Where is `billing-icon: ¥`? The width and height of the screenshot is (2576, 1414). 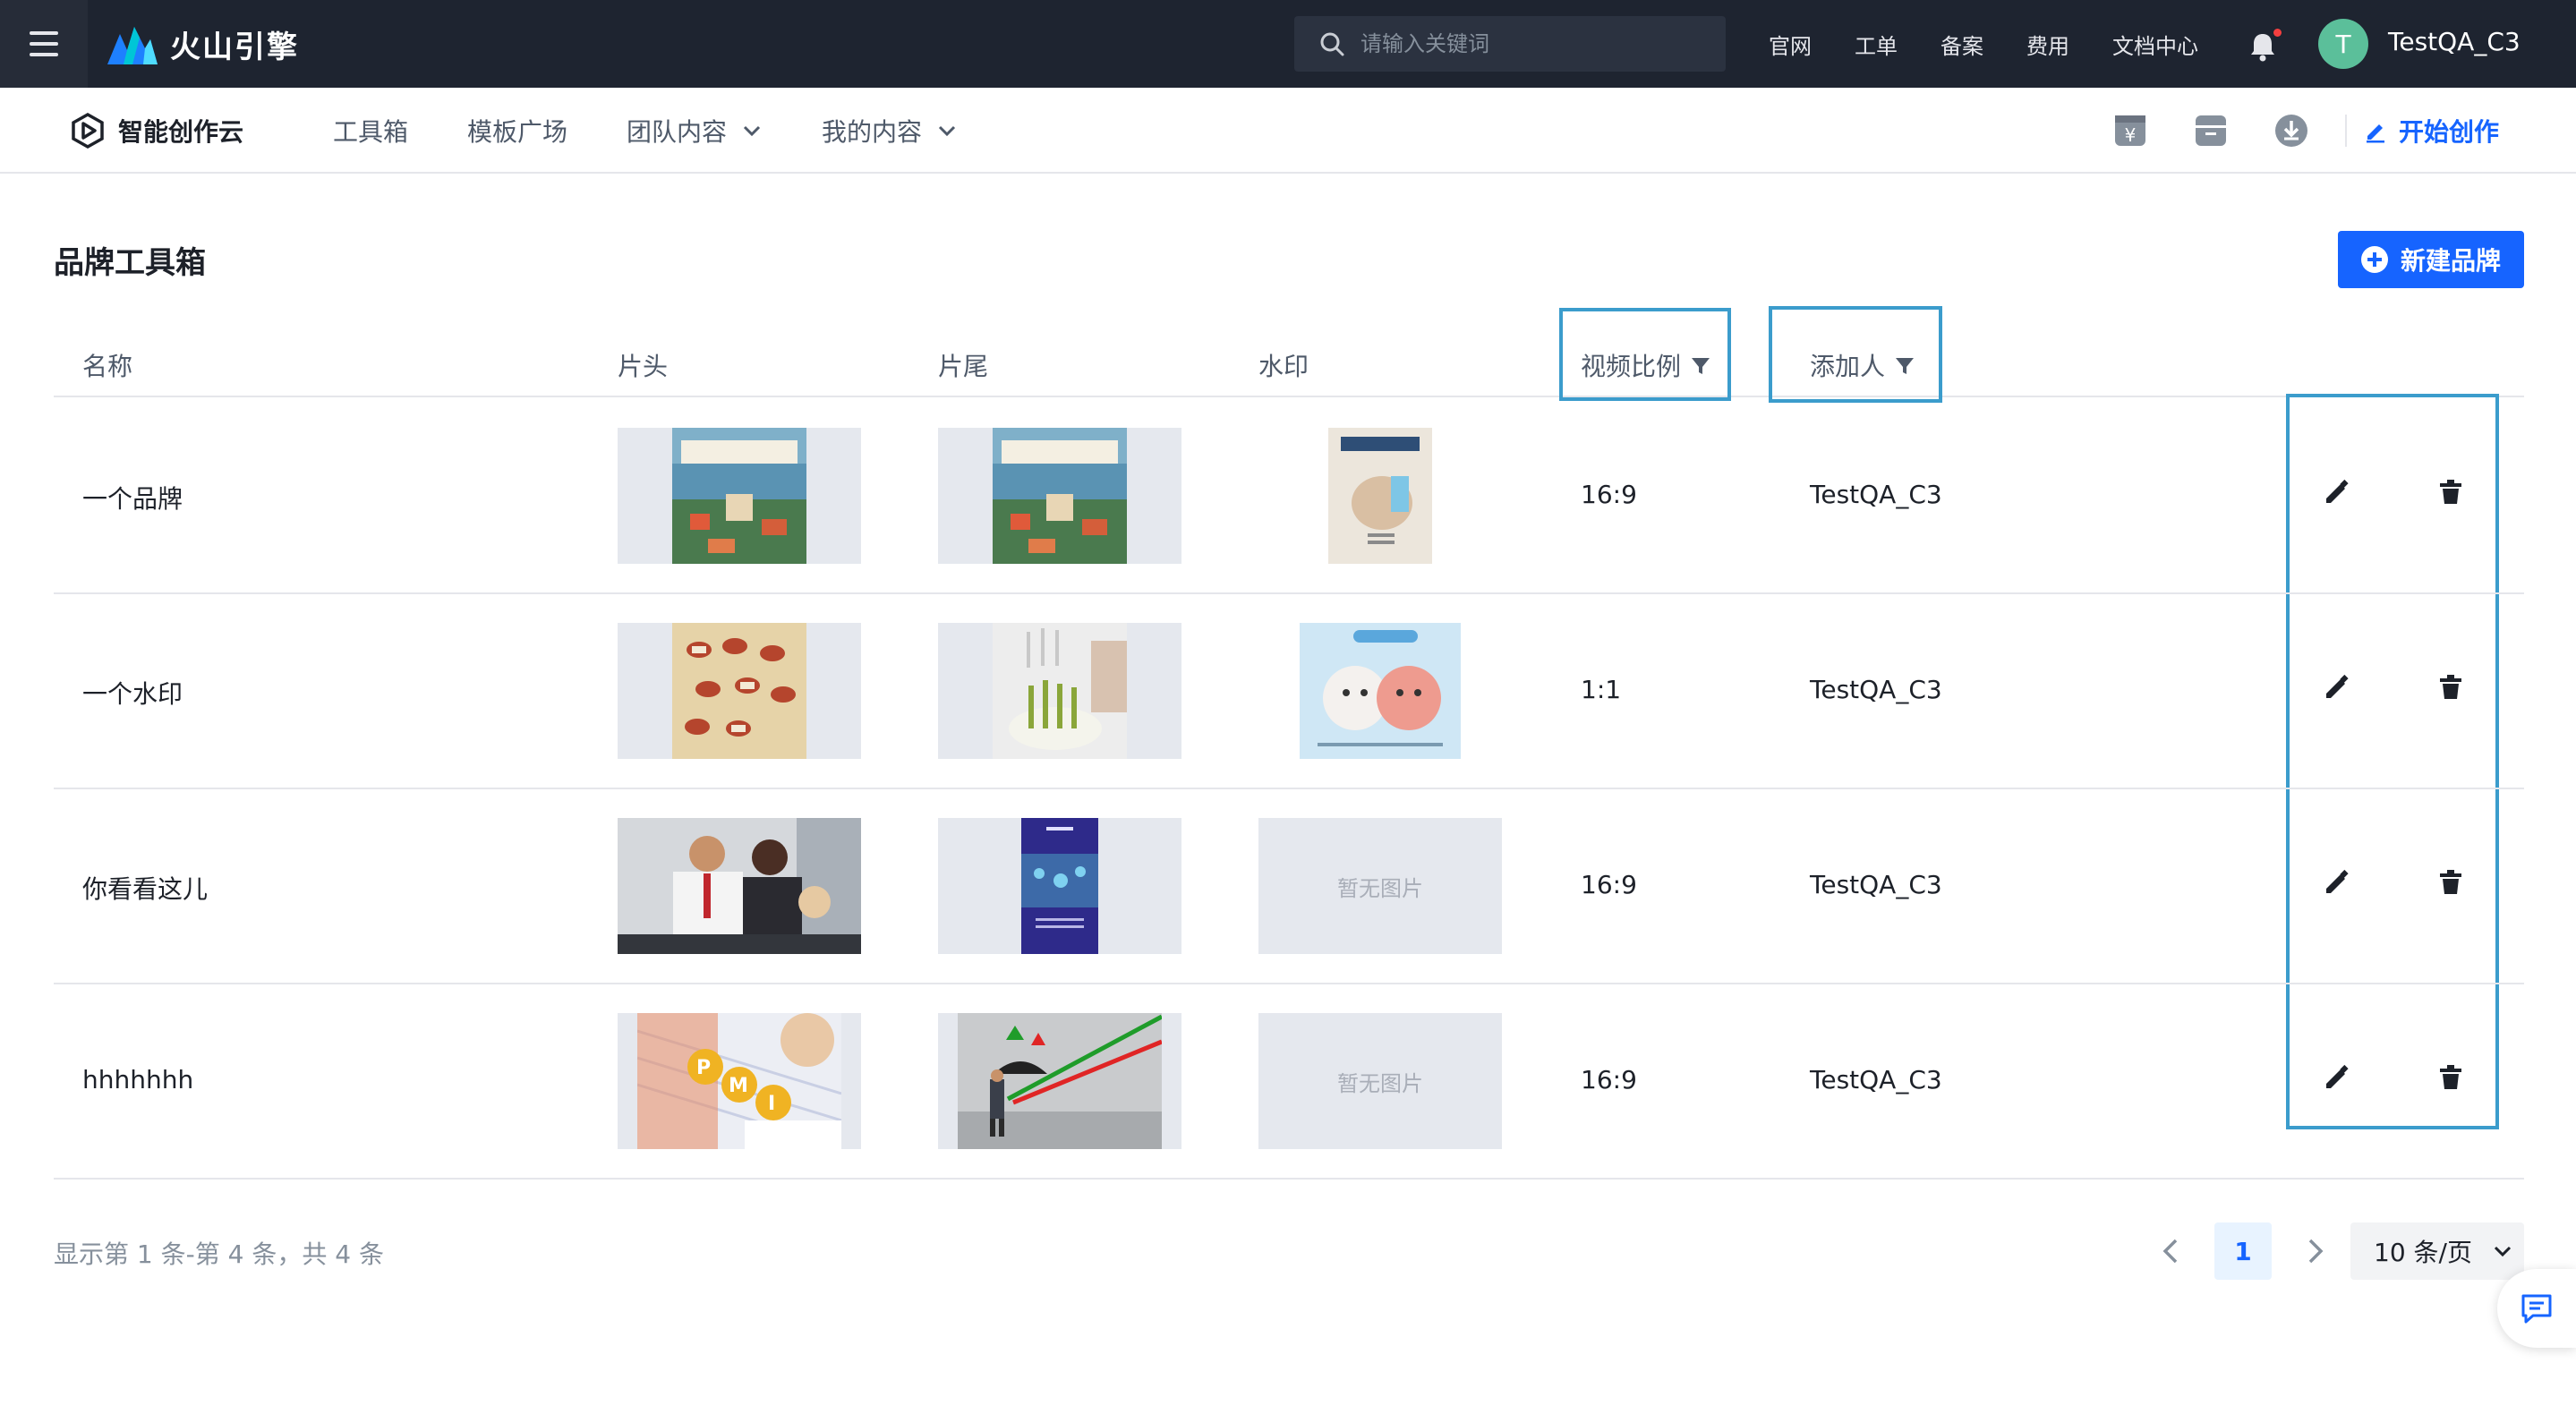 billing-icon: ¥ is located at coordinates (2130, 131).